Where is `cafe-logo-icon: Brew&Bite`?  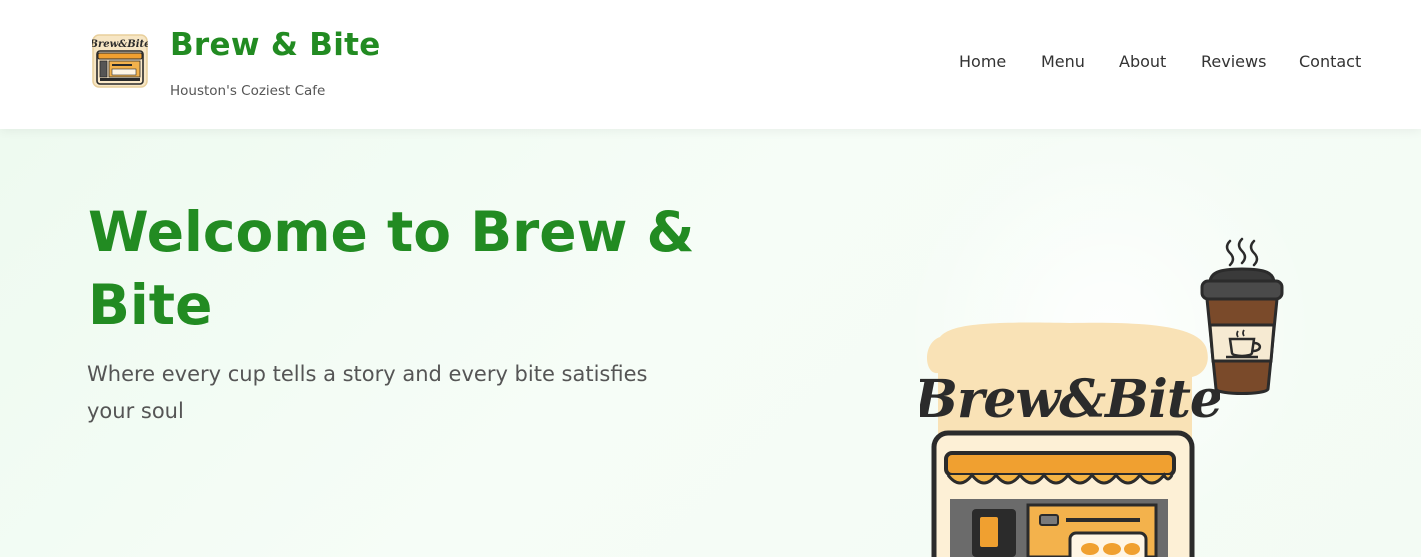 cafe-logo-icon: Brew&Bite is located at coordinates (120, 61).